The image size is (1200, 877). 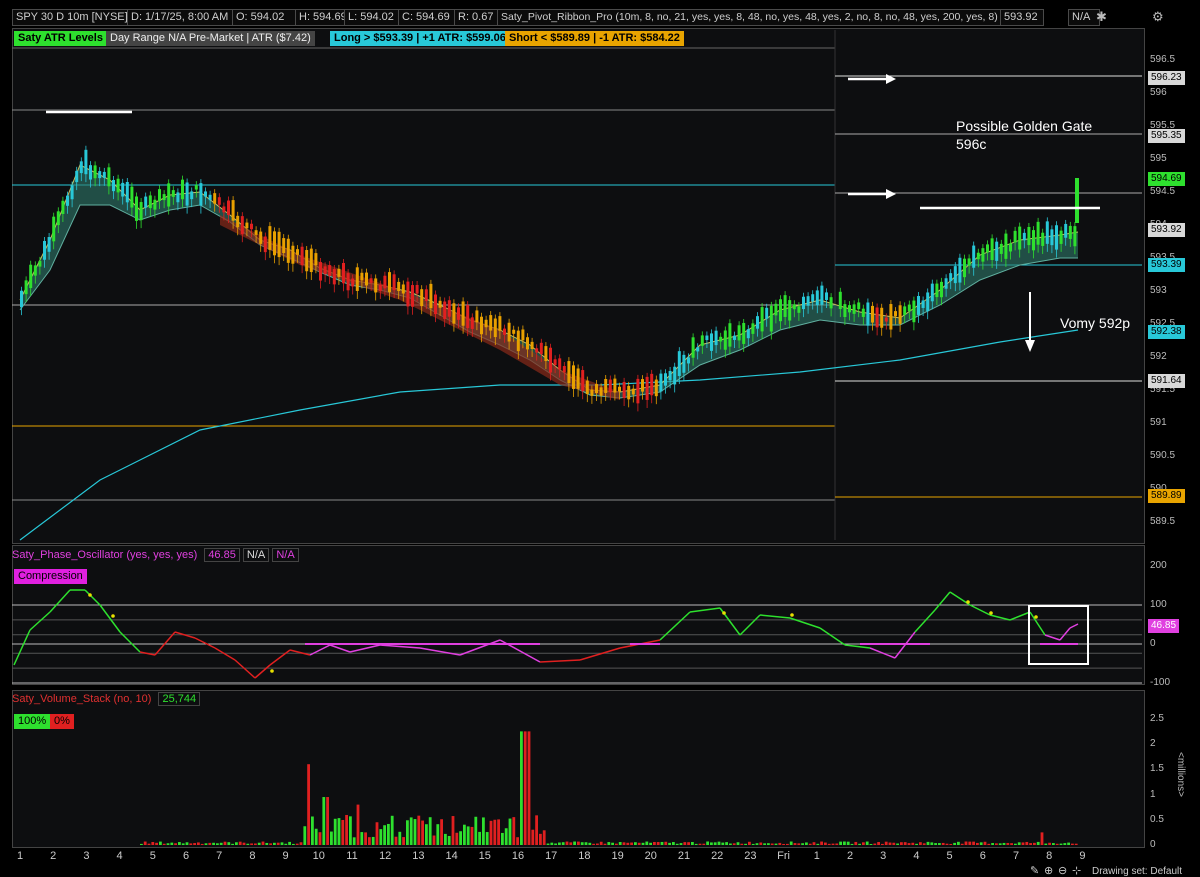 What do you see at coordinates (1157, 819) in the screenshot?
I see `volume-scale-tick: 0.5` at bounding box center [1157, 819].